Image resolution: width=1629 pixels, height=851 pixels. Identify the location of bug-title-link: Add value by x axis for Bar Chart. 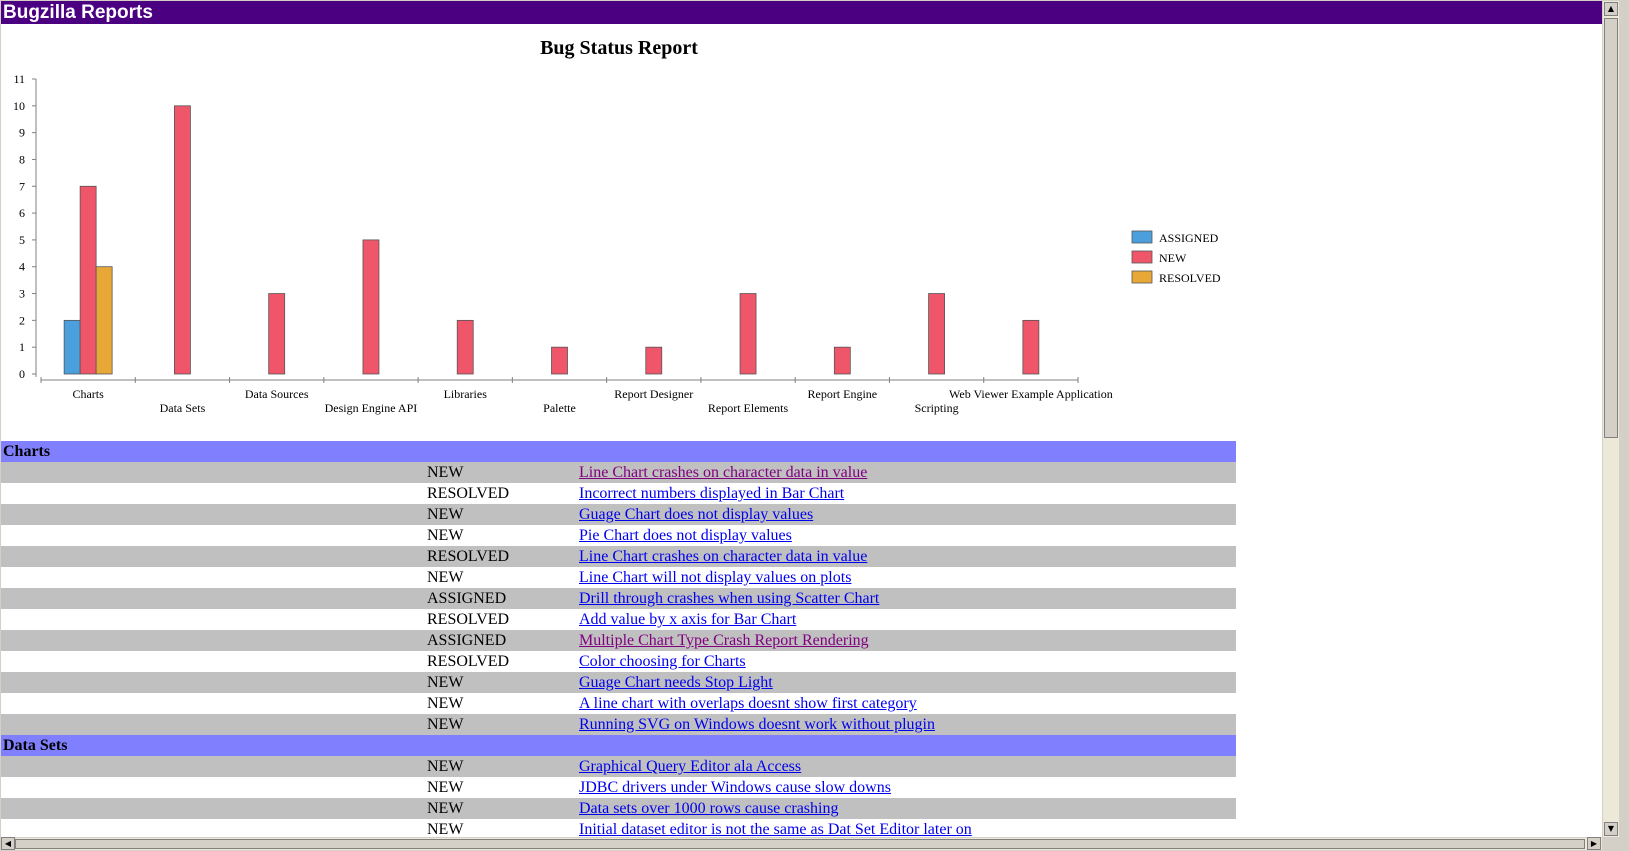
(687, 619).